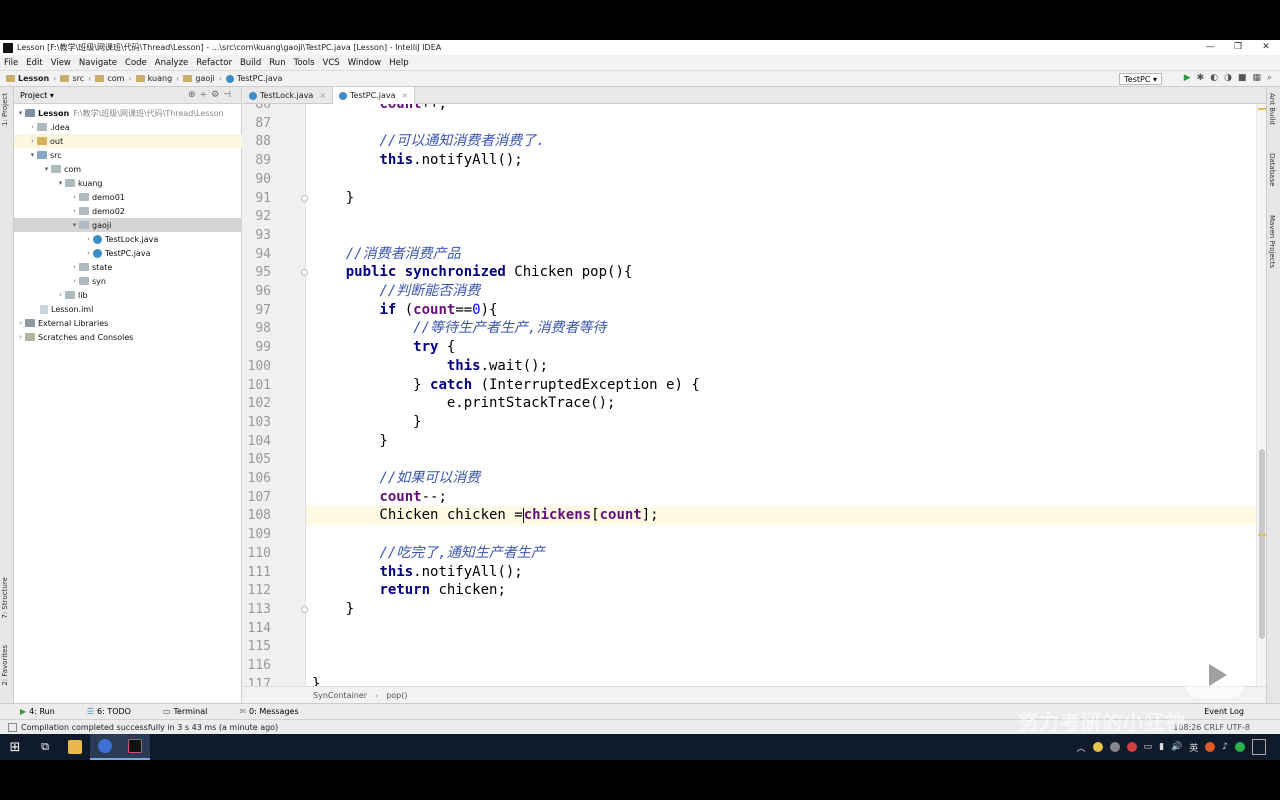 This screenshot has height=800, width=1280. Describe the element at coordinates (1272, 241) in the screenshot. I see `tab-maven-projects: Maven Projects` at that location.